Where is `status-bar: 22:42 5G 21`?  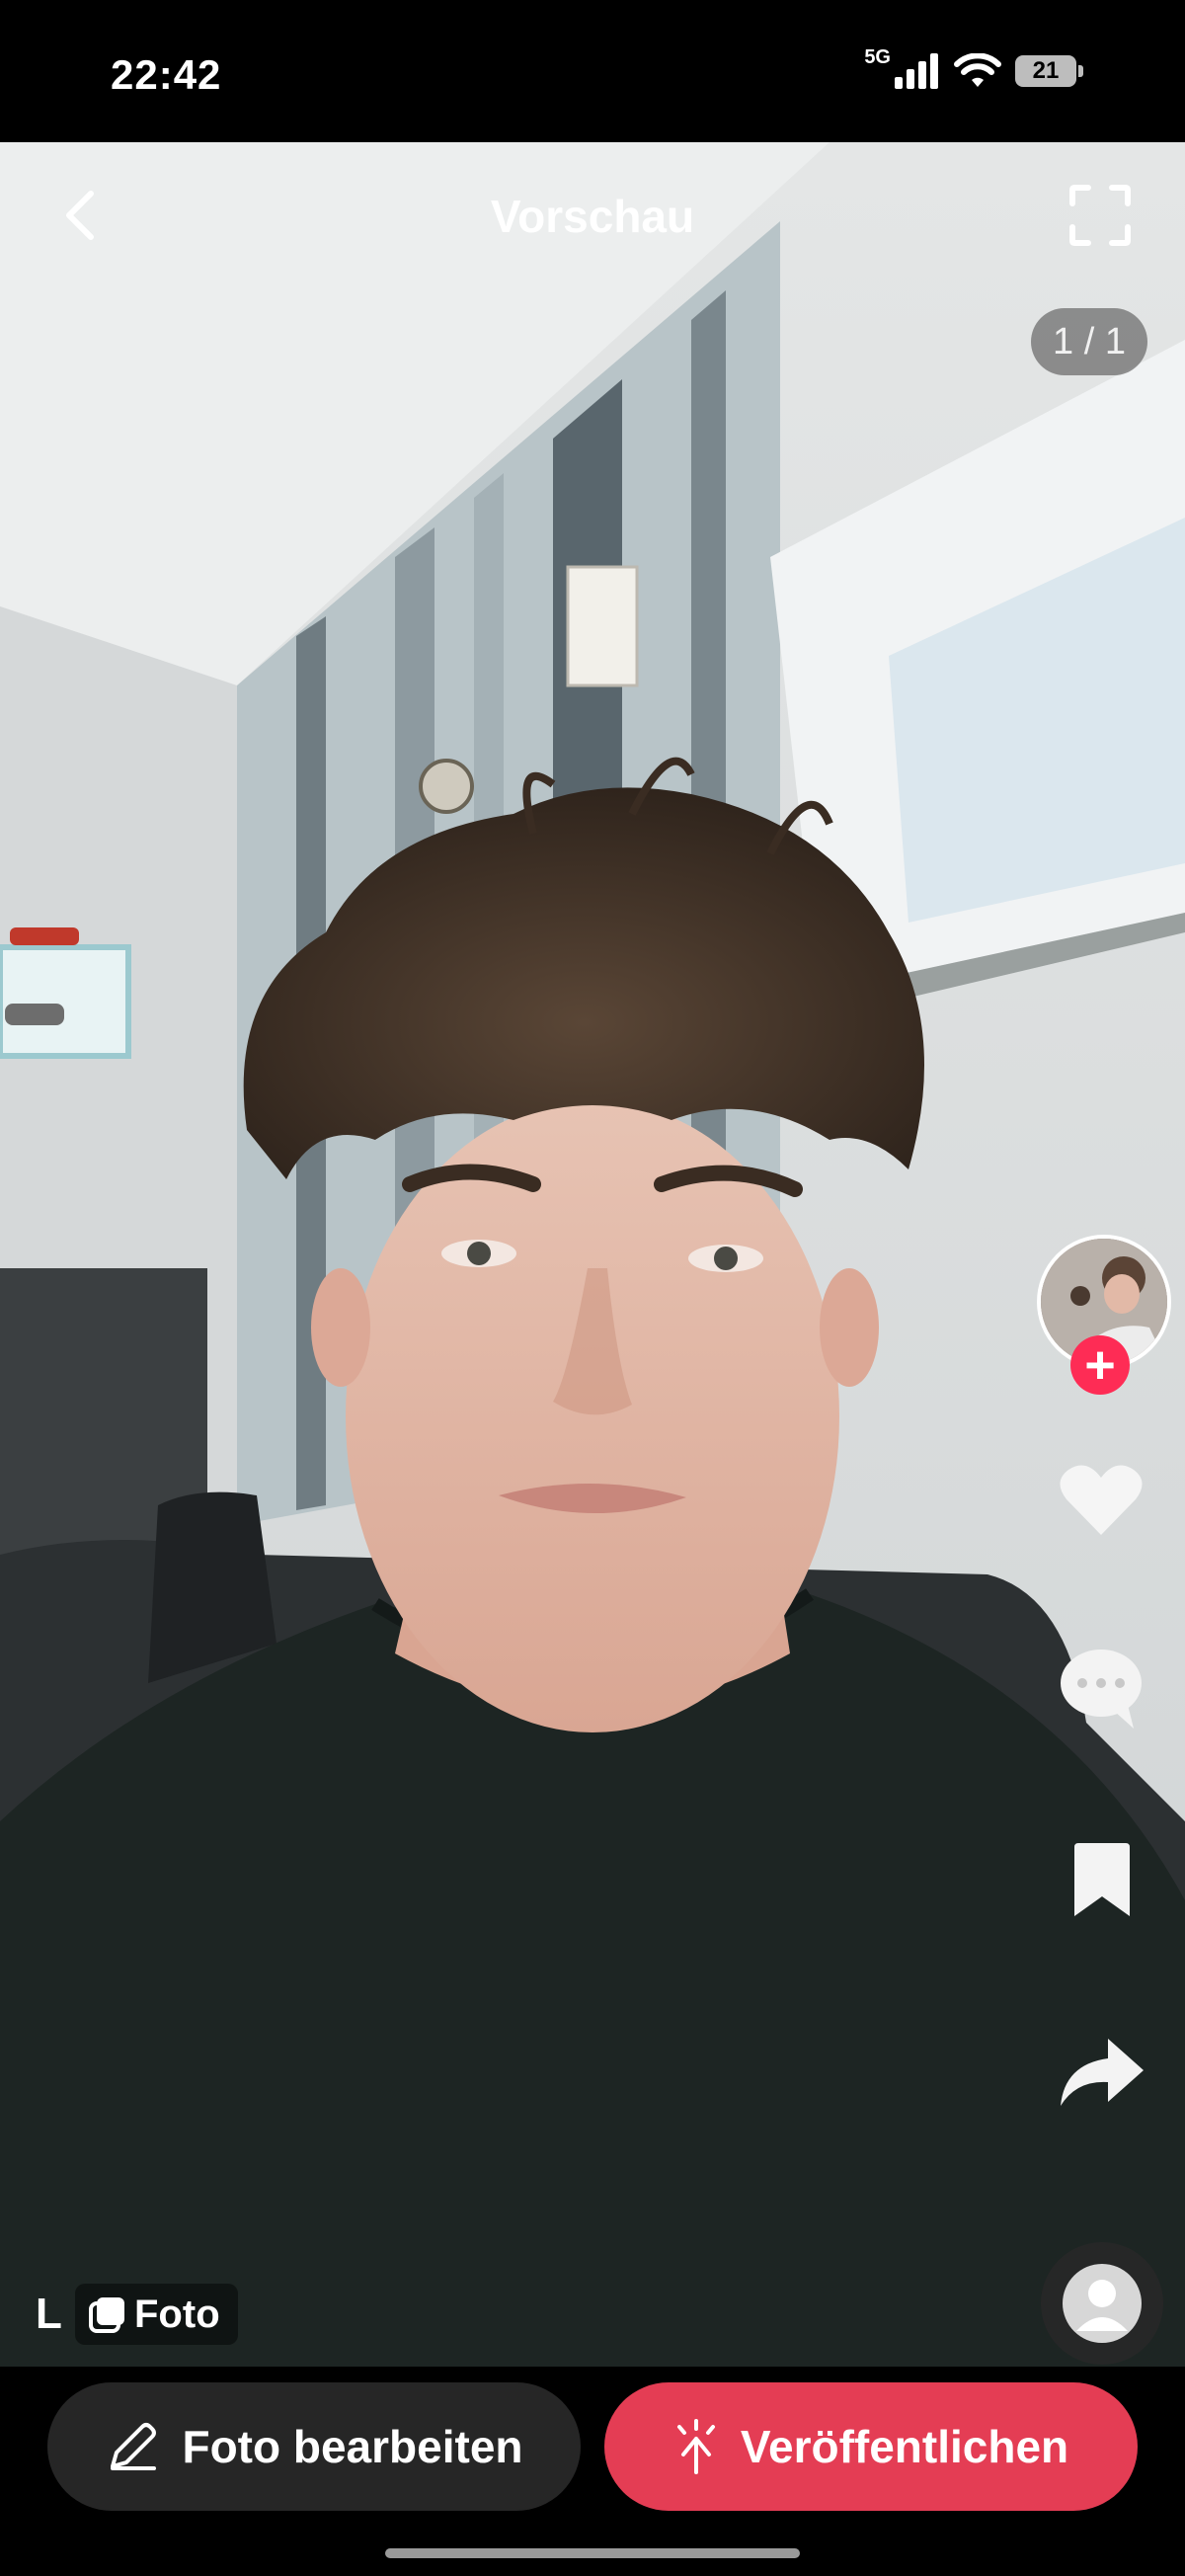 status-bar: 22:42 5G 21 is located at coordinates (592, 71).